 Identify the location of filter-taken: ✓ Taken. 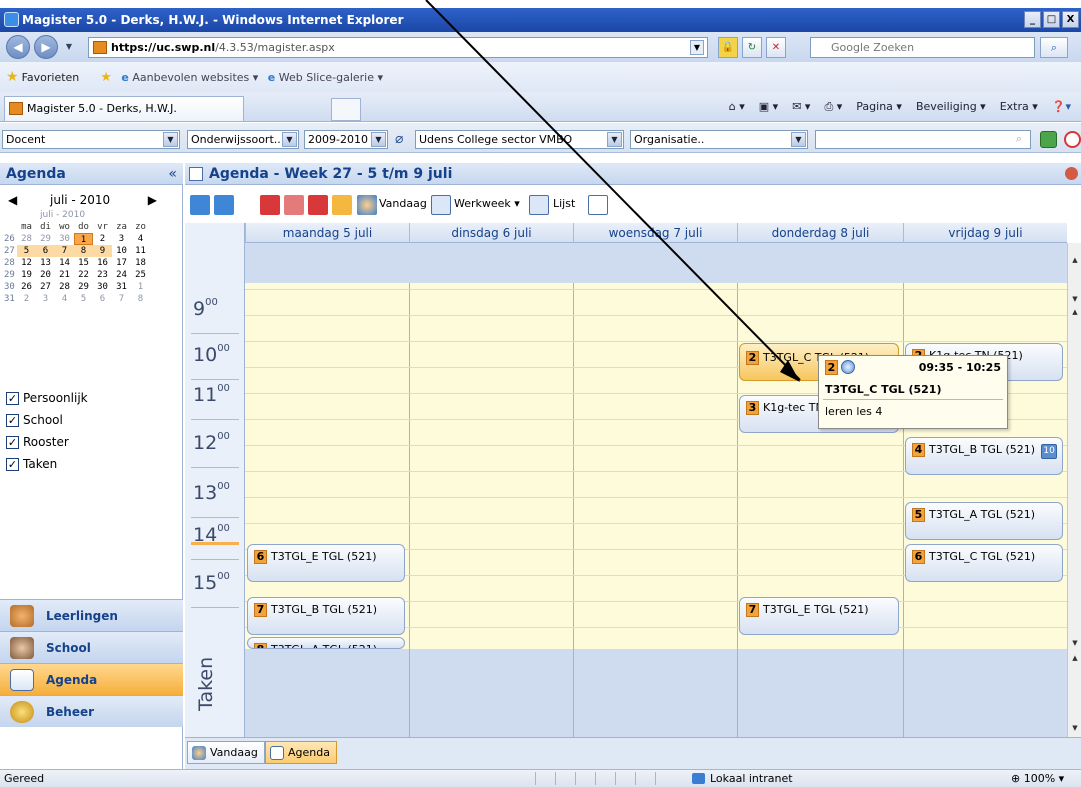
(47, 464).